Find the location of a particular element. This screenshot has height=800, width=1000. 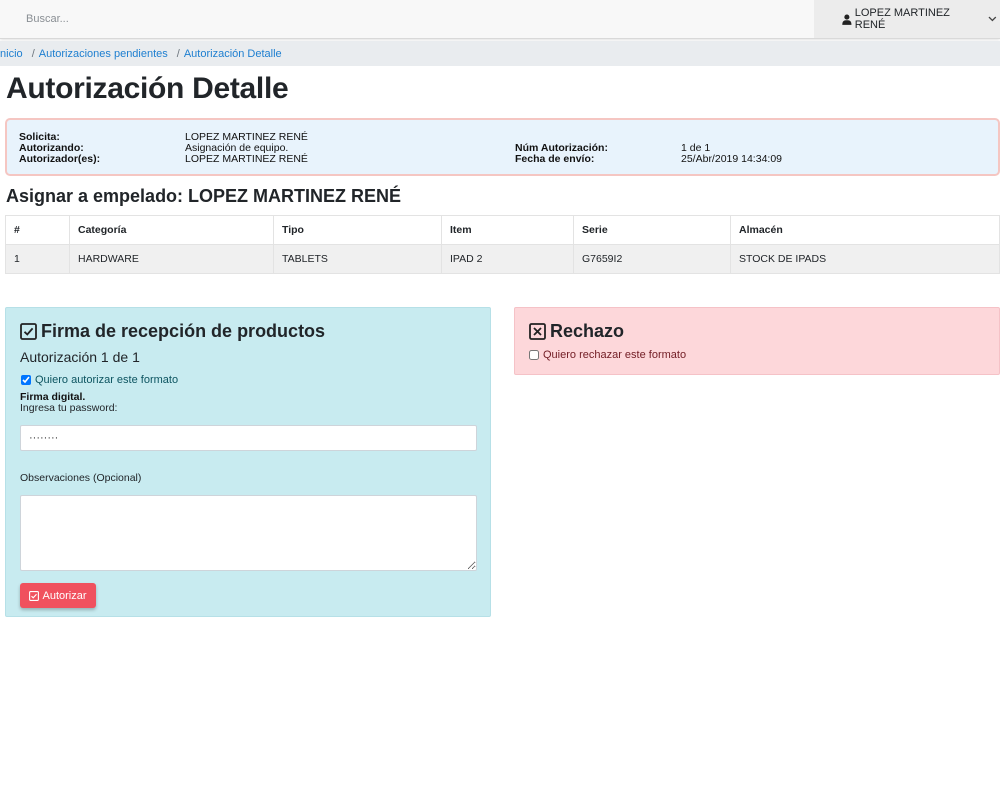

search-input is located at coordinates (405, 19).